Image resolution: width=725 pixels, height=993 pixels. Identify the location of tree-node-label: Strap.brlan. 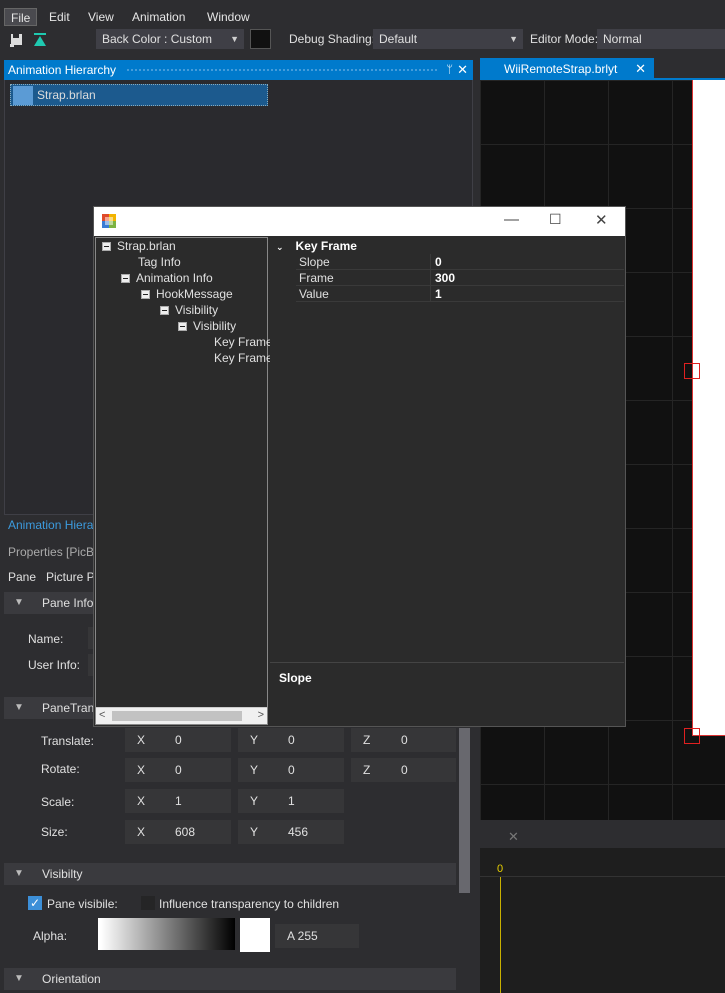
(146, 246).